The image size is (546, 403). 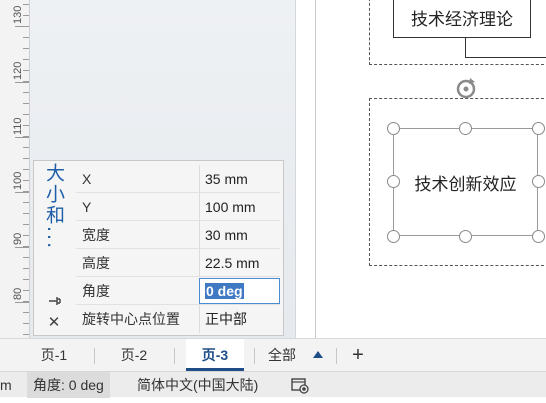 I want to click on tab-page-3: 页-3, so click(x=215, y=355).